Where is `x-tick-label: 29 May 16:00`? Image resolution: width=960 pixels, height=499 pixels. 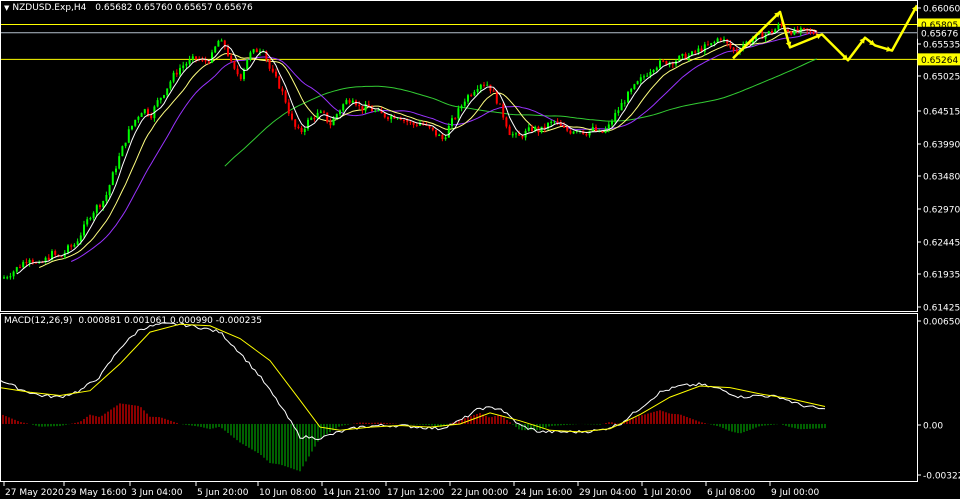
x-tick-label: 29 May 16:00 is located at coordinates (96, 493).